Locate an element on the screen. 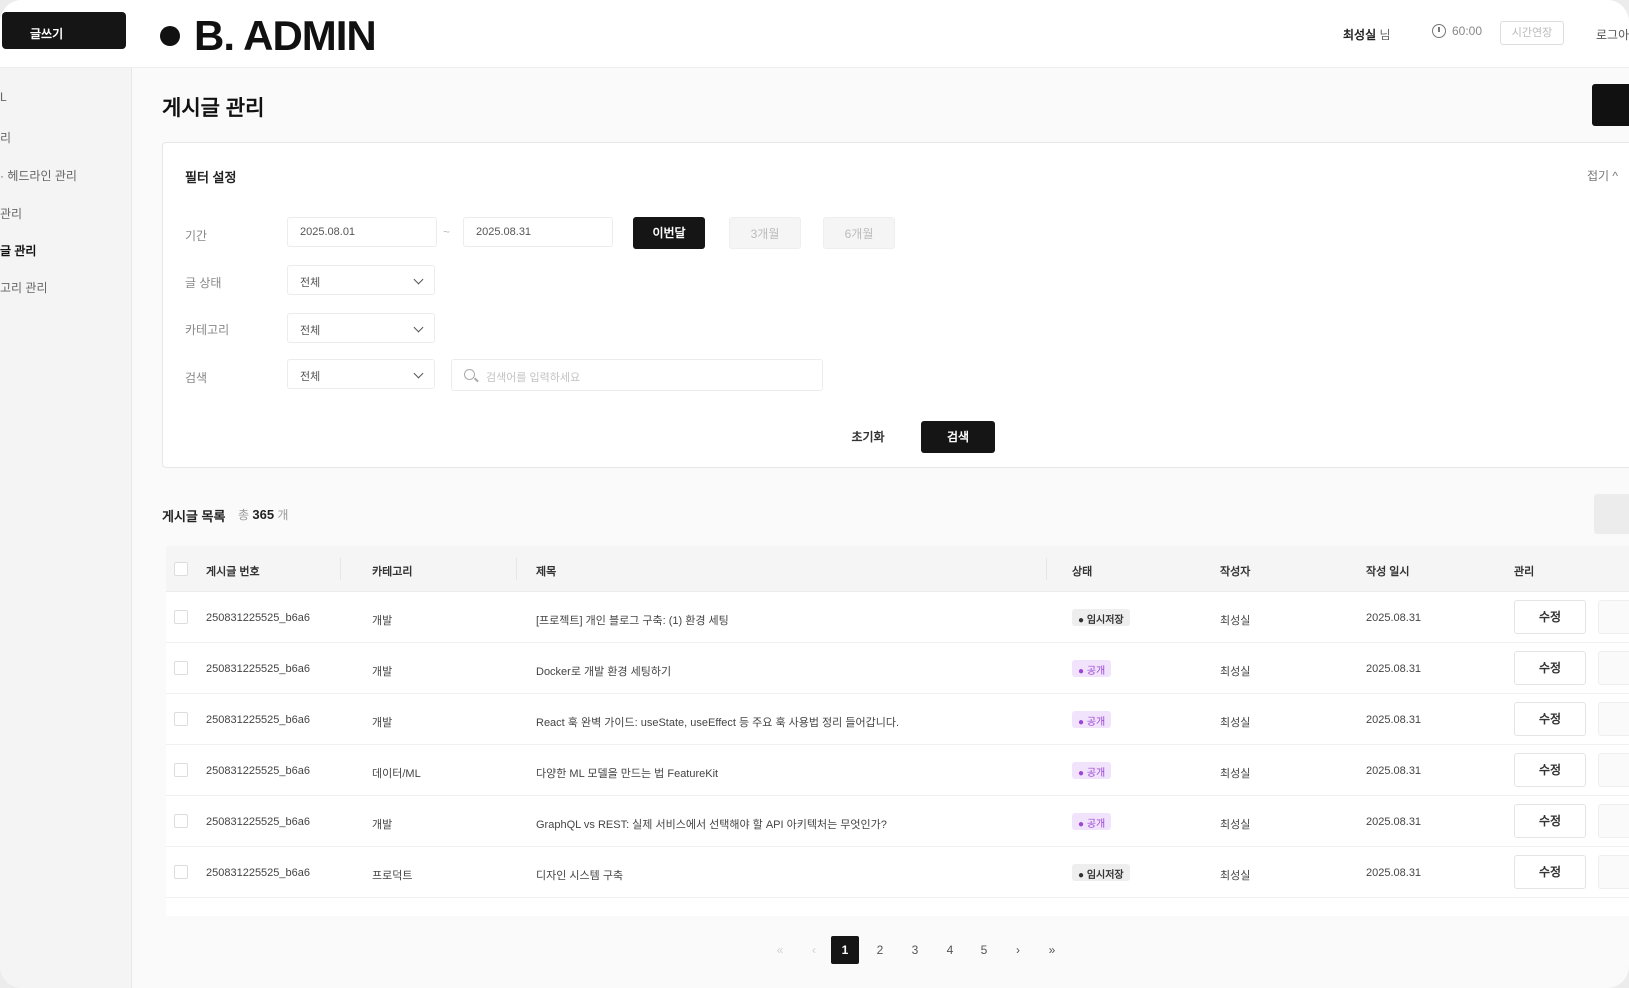 The width and height of the screenshot is (1629, 988). extend-session-button: 시간연장 is located at coordinates (1532, 33).